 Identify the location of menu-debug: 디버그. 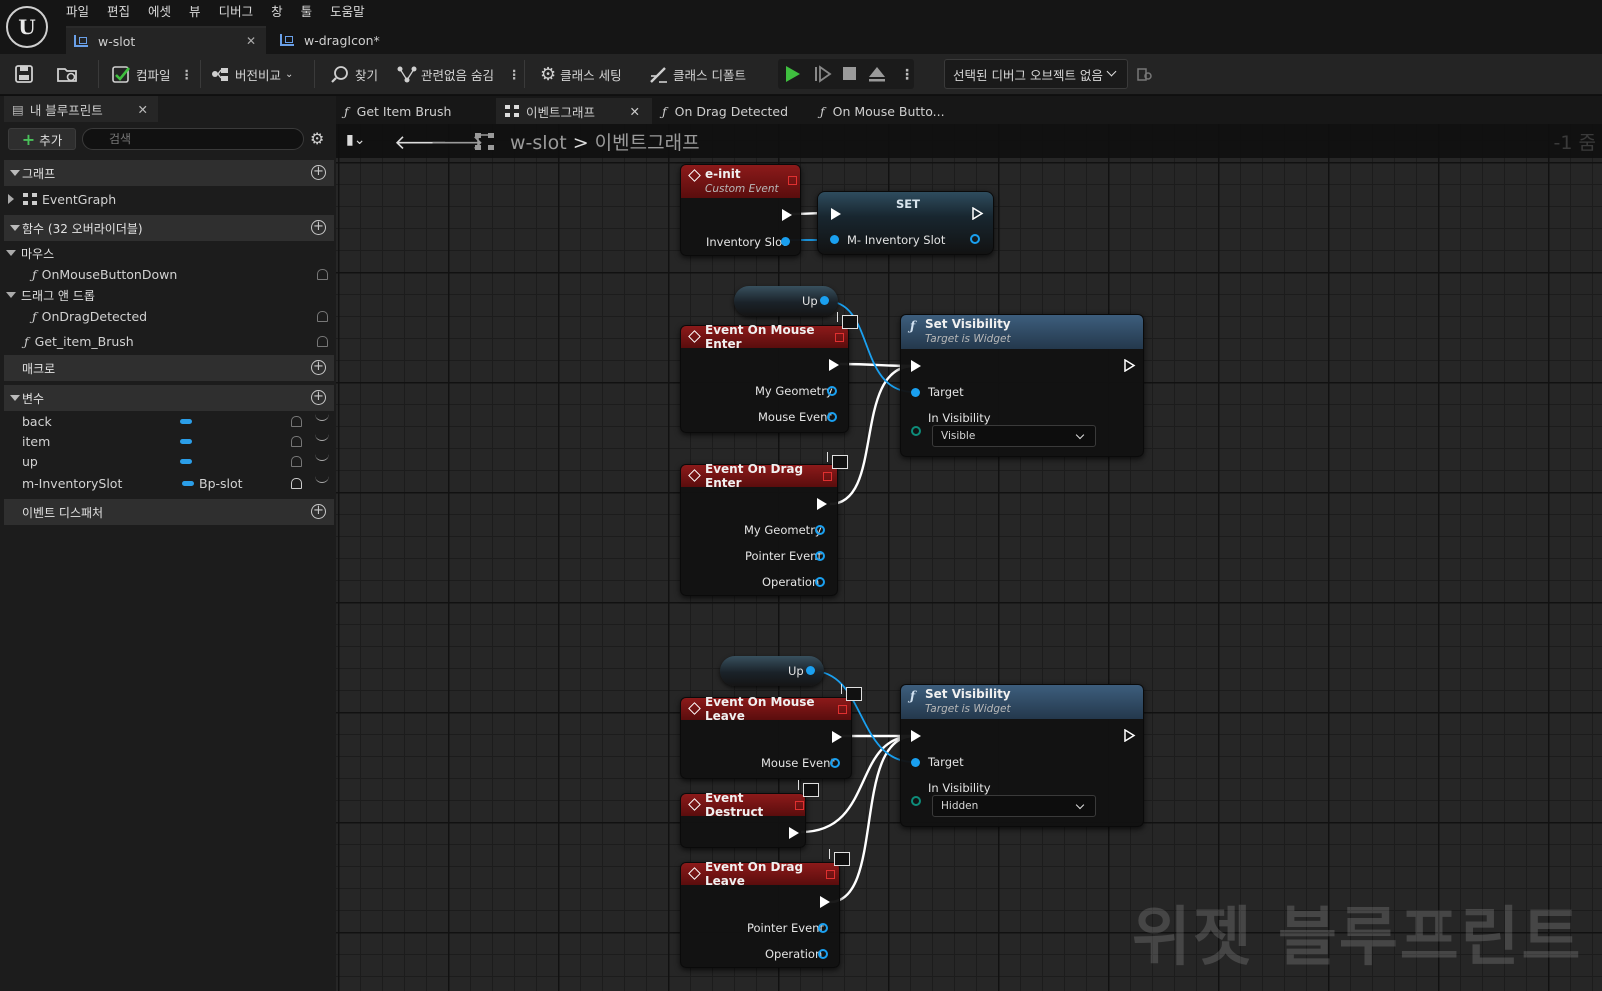
(241, 12).